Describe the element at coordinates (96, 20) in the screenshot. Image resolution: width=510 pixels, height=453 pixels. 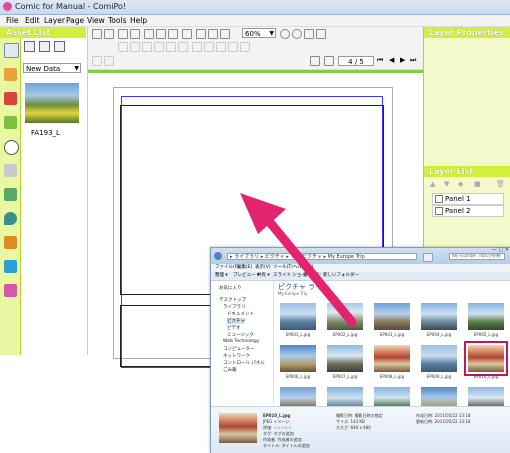
I see `menu-view: View` at that location.